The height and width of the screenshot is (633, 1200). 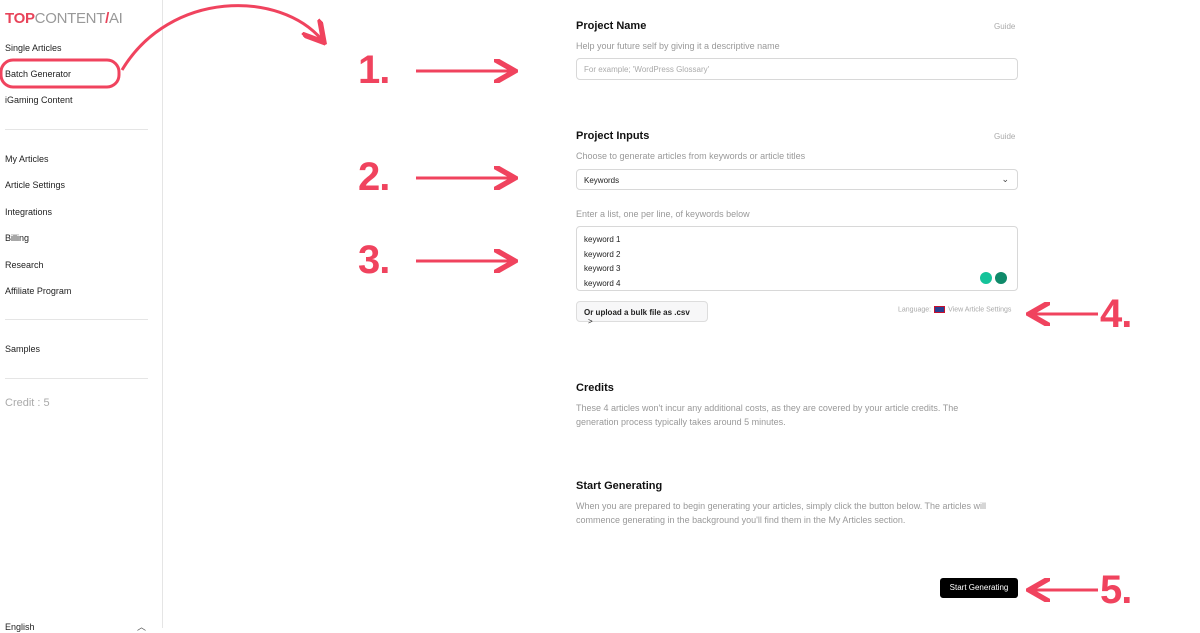 I want to click on highlight-ring, so click(x=60, y=73).